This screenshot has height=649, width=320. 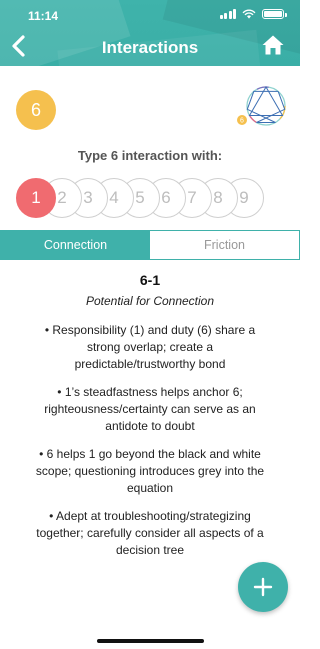 What do you see at coordinates (224, 245) in the screenshot?
I see `tab-friction: Friction` at bounding box center [224, 245].